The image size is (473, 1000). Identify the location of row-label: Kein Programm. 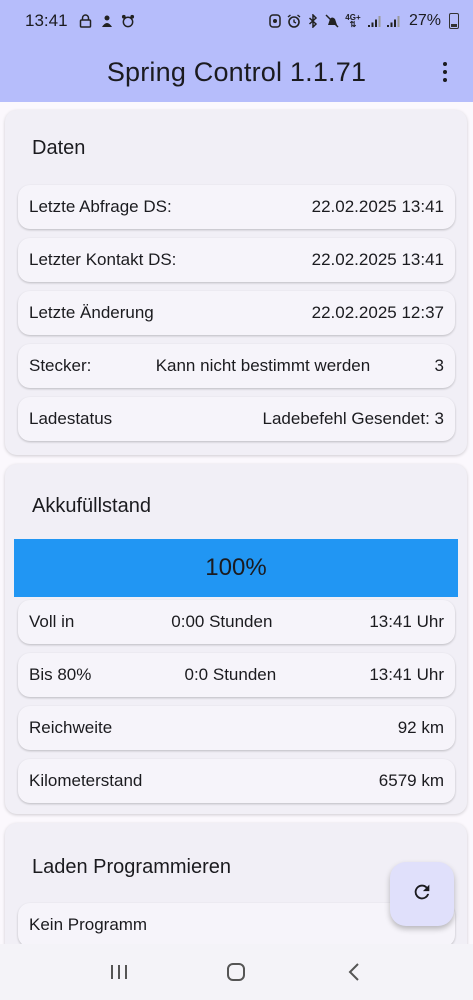
(88, 924).